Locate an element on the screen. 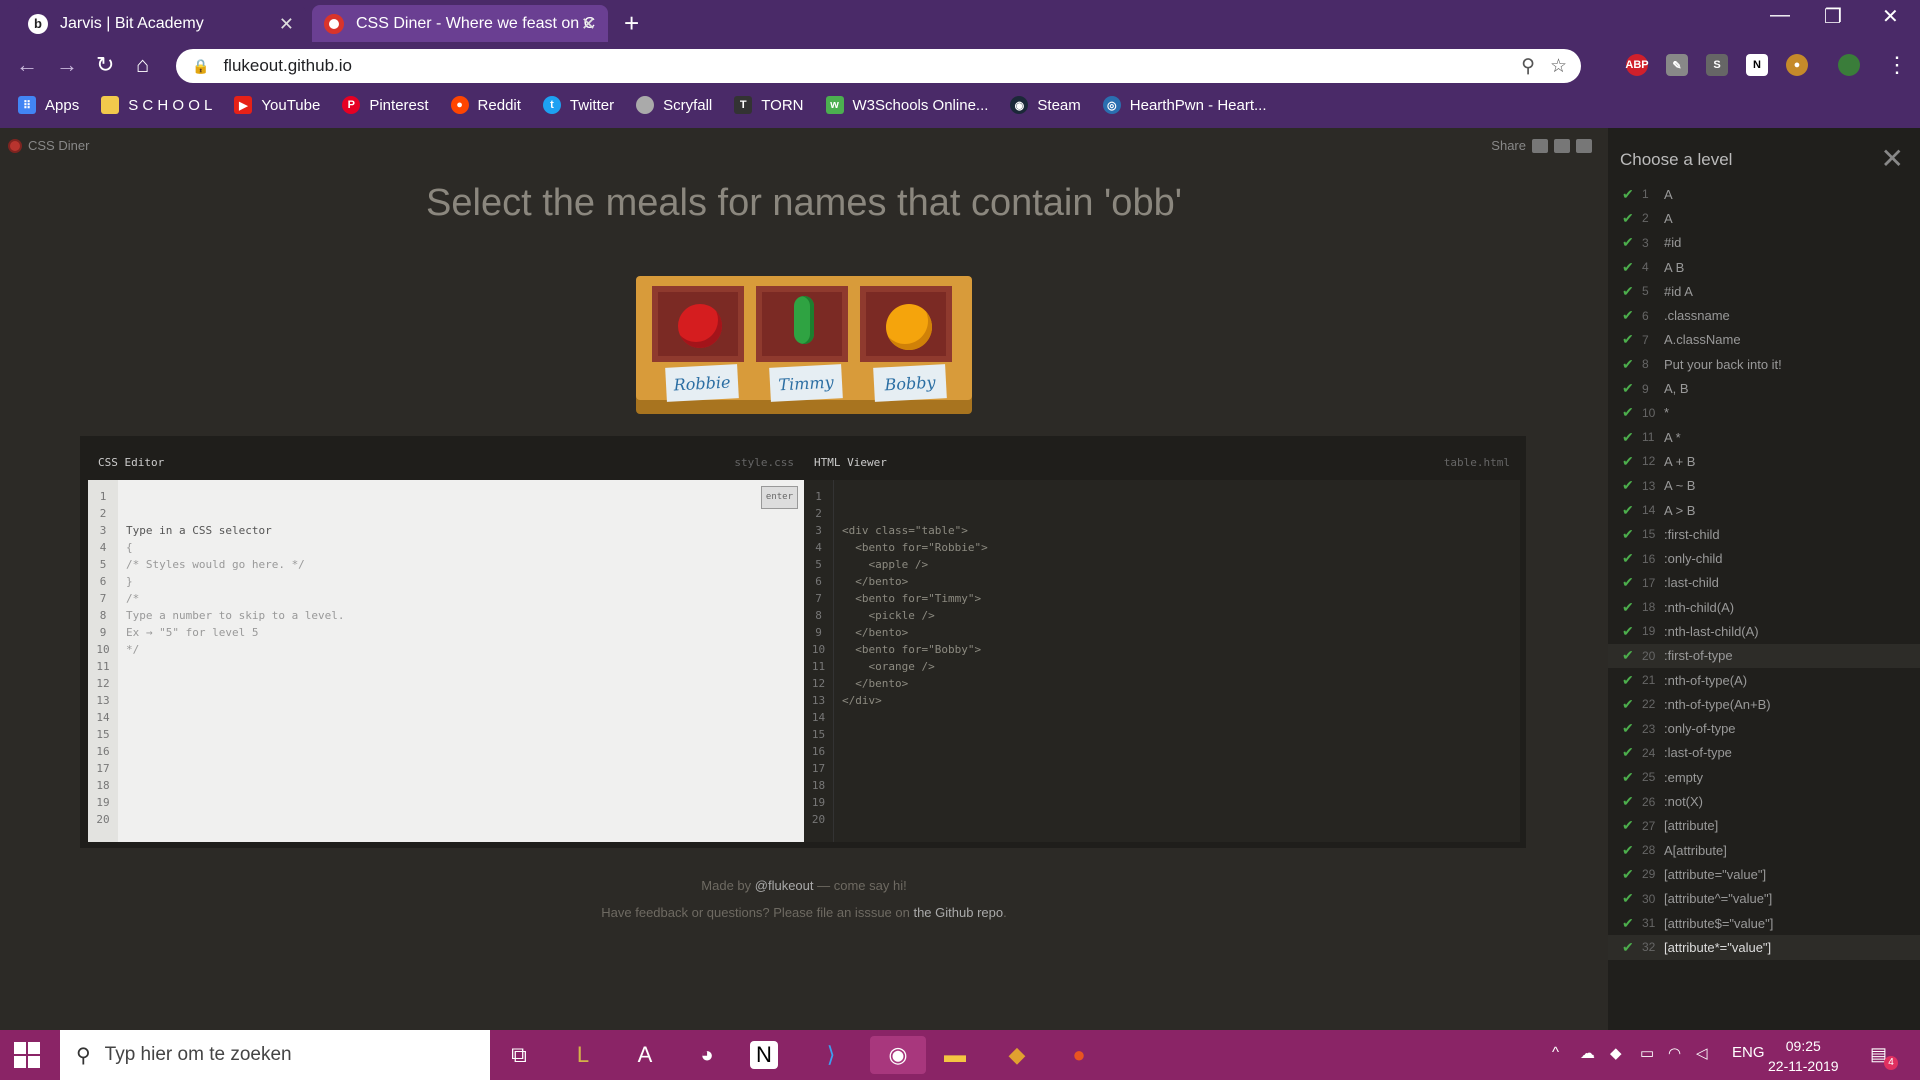  flukeout-link: @flukeout is located at coordinates (784, 885).